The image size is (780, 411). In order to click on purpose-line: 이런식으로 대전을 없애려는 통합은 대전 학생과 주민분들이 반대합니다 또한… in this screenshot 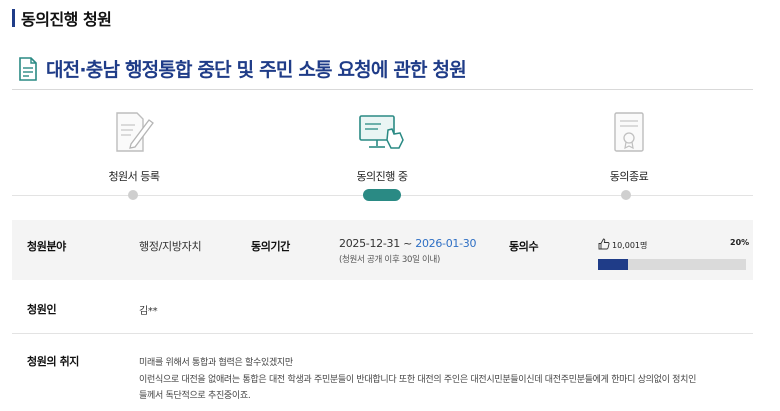, I will do `click(418, 380)`.